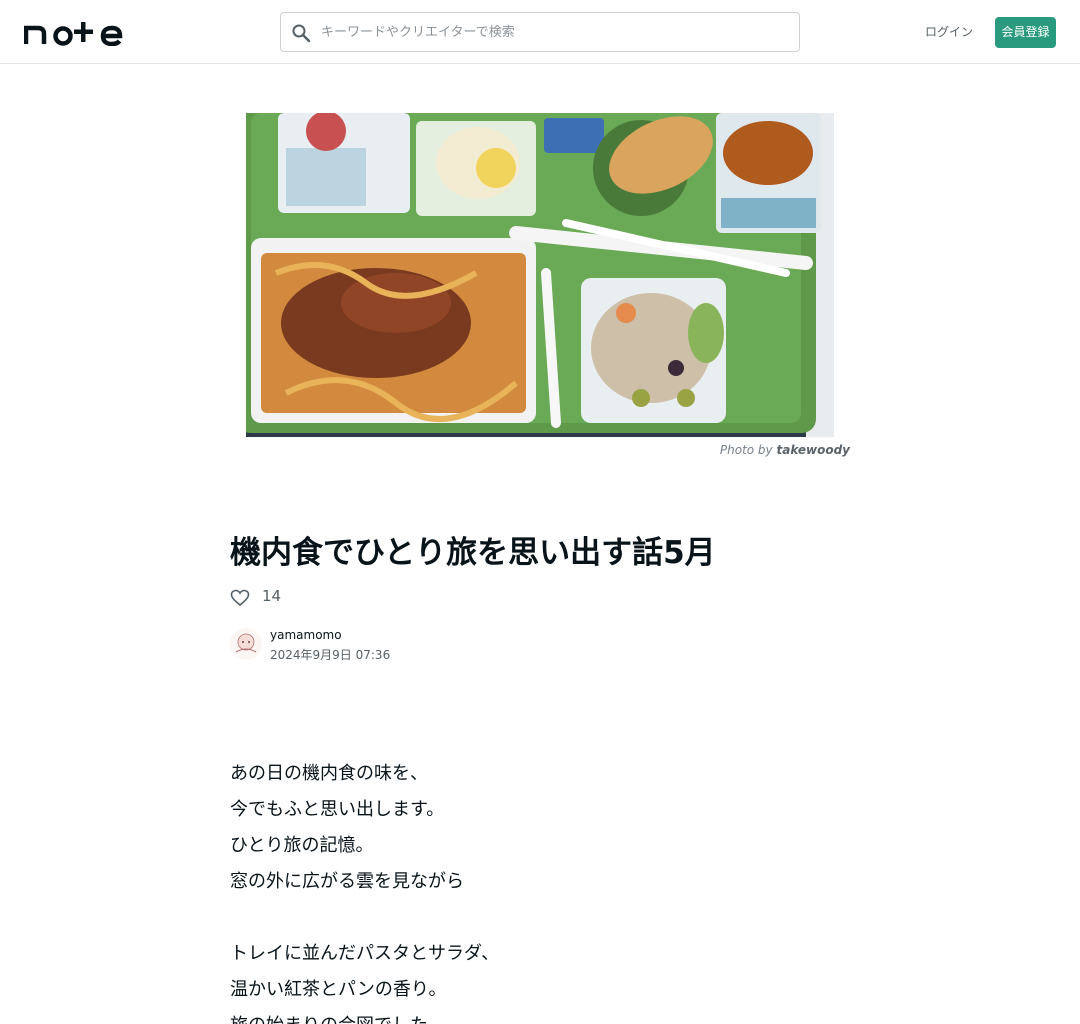 The height and width of the screenshot is (1024, 1080). Describe the element at coordinates (330, 655) in the screenshot. I see `post-date: 2024年9月9日 07:36` at that location.